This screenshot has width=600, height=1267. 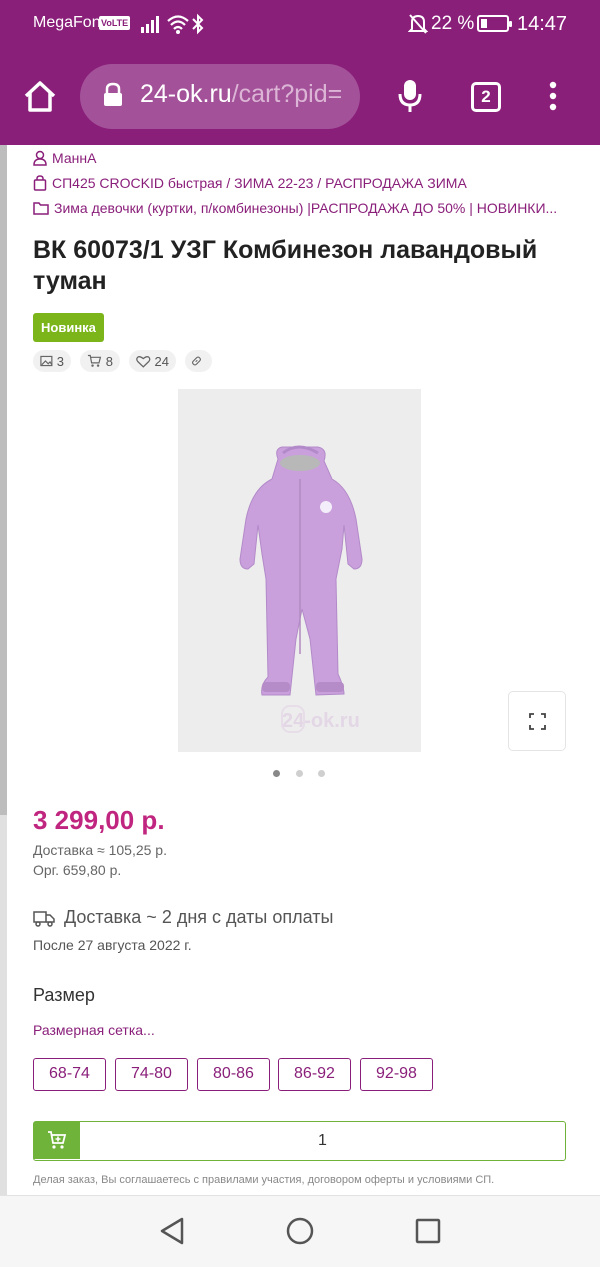 What do you see at coordinates (418, 24) in the screenshot?
I see `bell-muted-icon` at bounding box center [418, 24].